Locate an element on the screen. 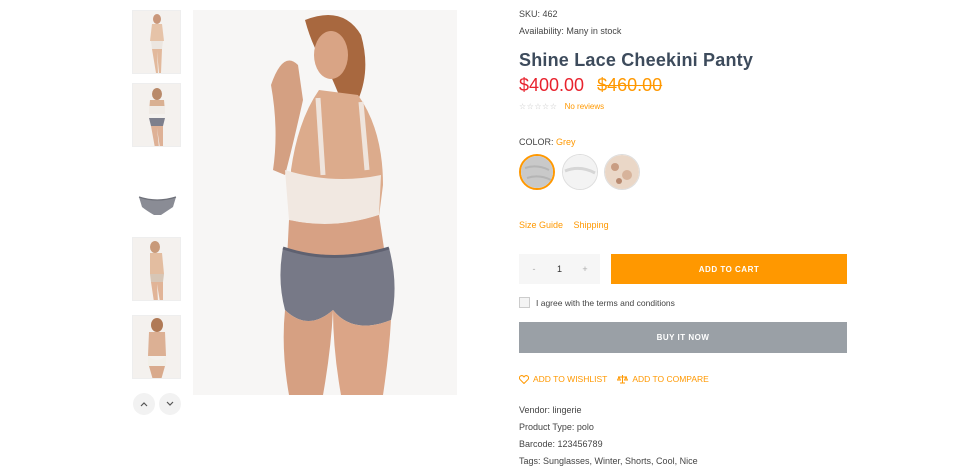  old-price: $460.00 is located at coordinates (630, 85).